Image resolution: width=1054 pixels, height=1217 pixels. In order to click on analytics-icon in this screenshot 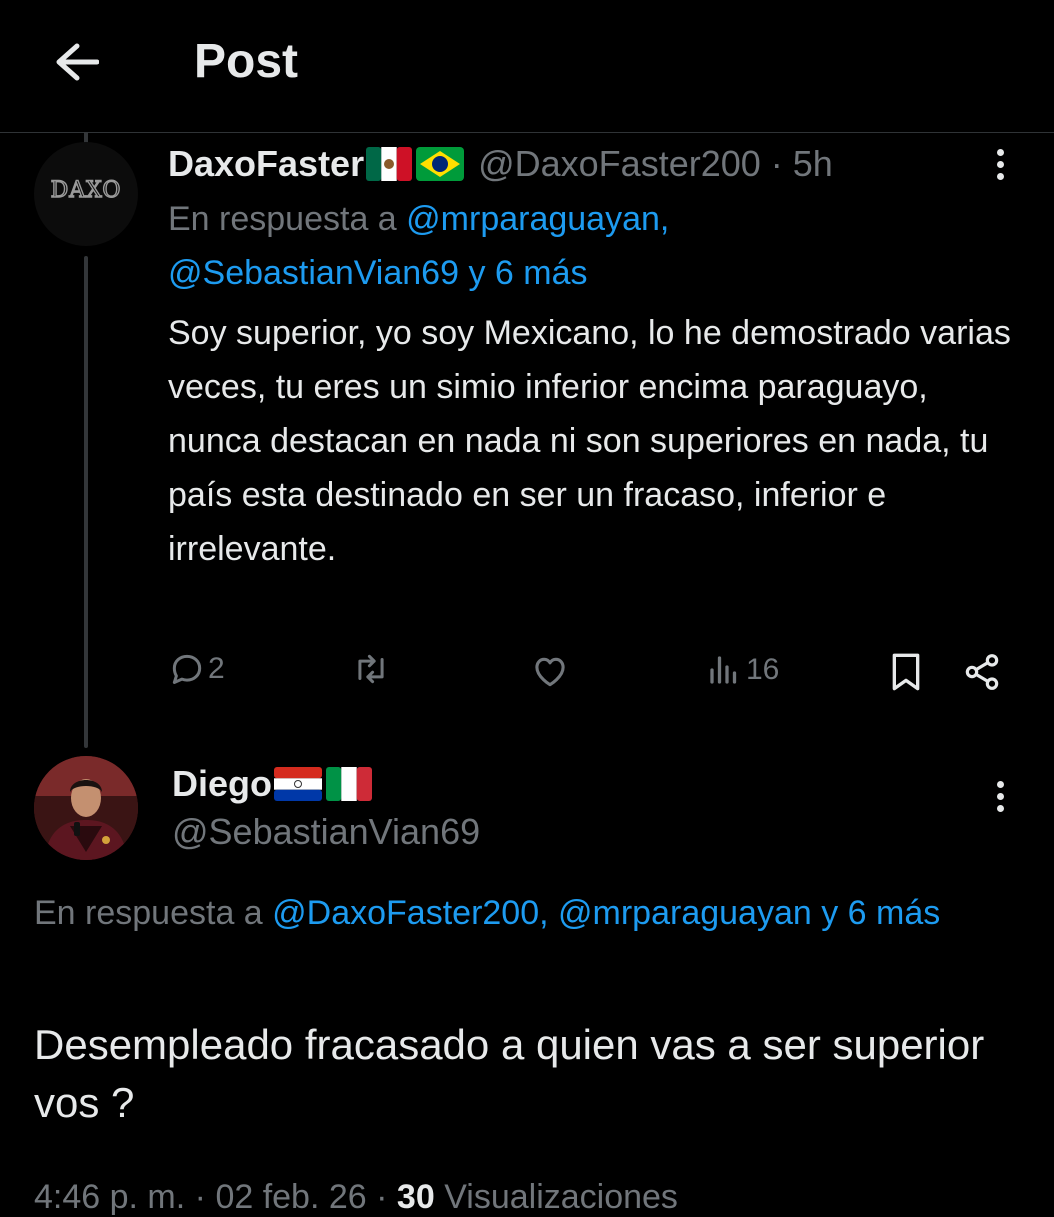, I will do `click(723, 670)`.